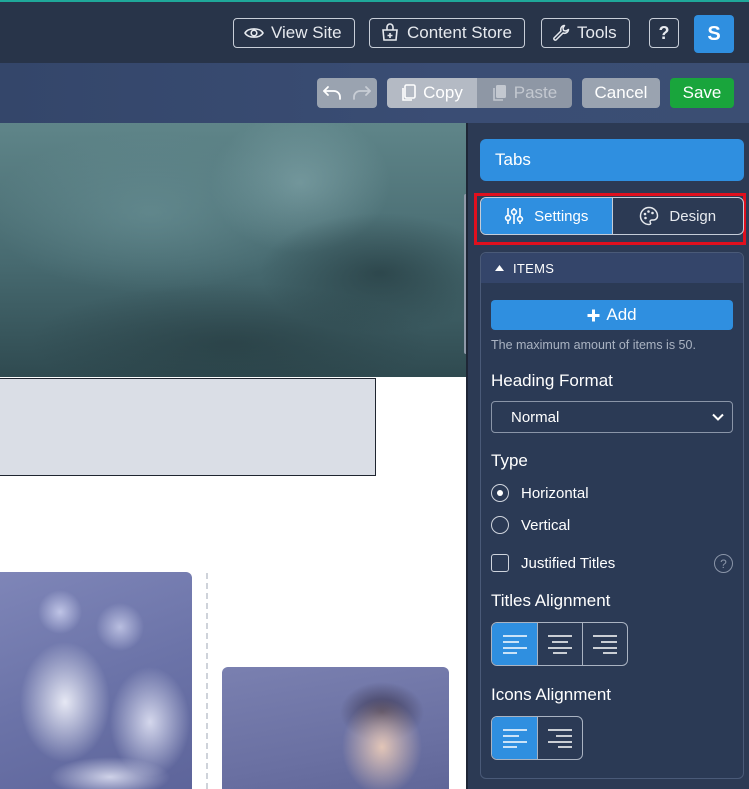  Describe the element at coordinates (612, 268) in the screenshot. I see `items-section-header: ITEMS` at that location.